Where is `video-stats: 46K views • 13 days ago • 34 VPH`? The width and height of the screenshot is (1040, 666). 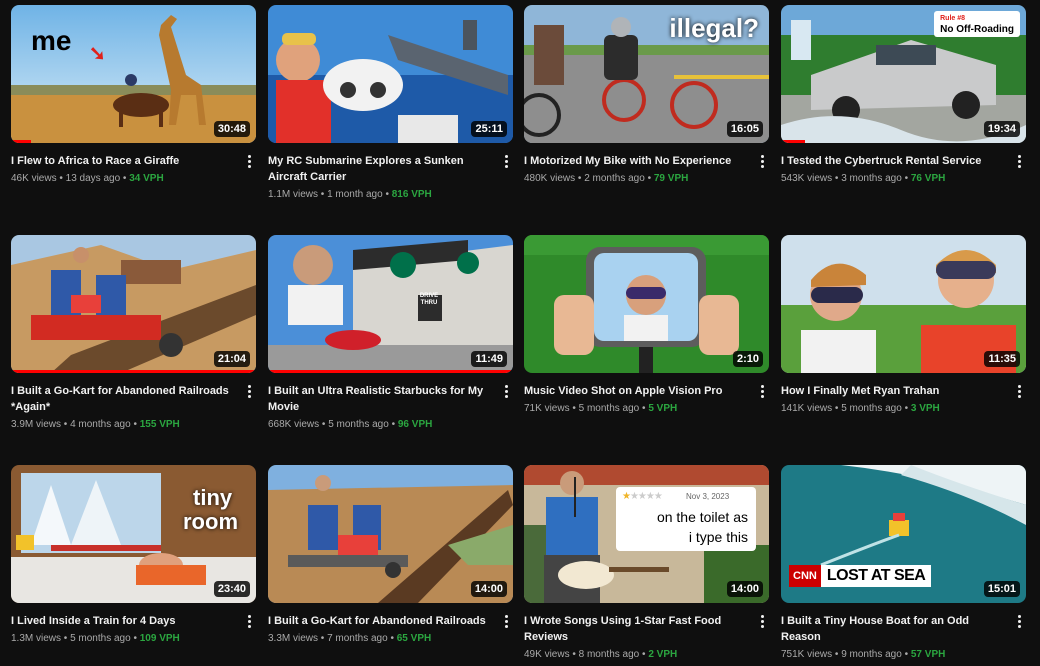
video-stats: 46K views • 13 days ago • 34 VPH is located at coordinates (122, 179).